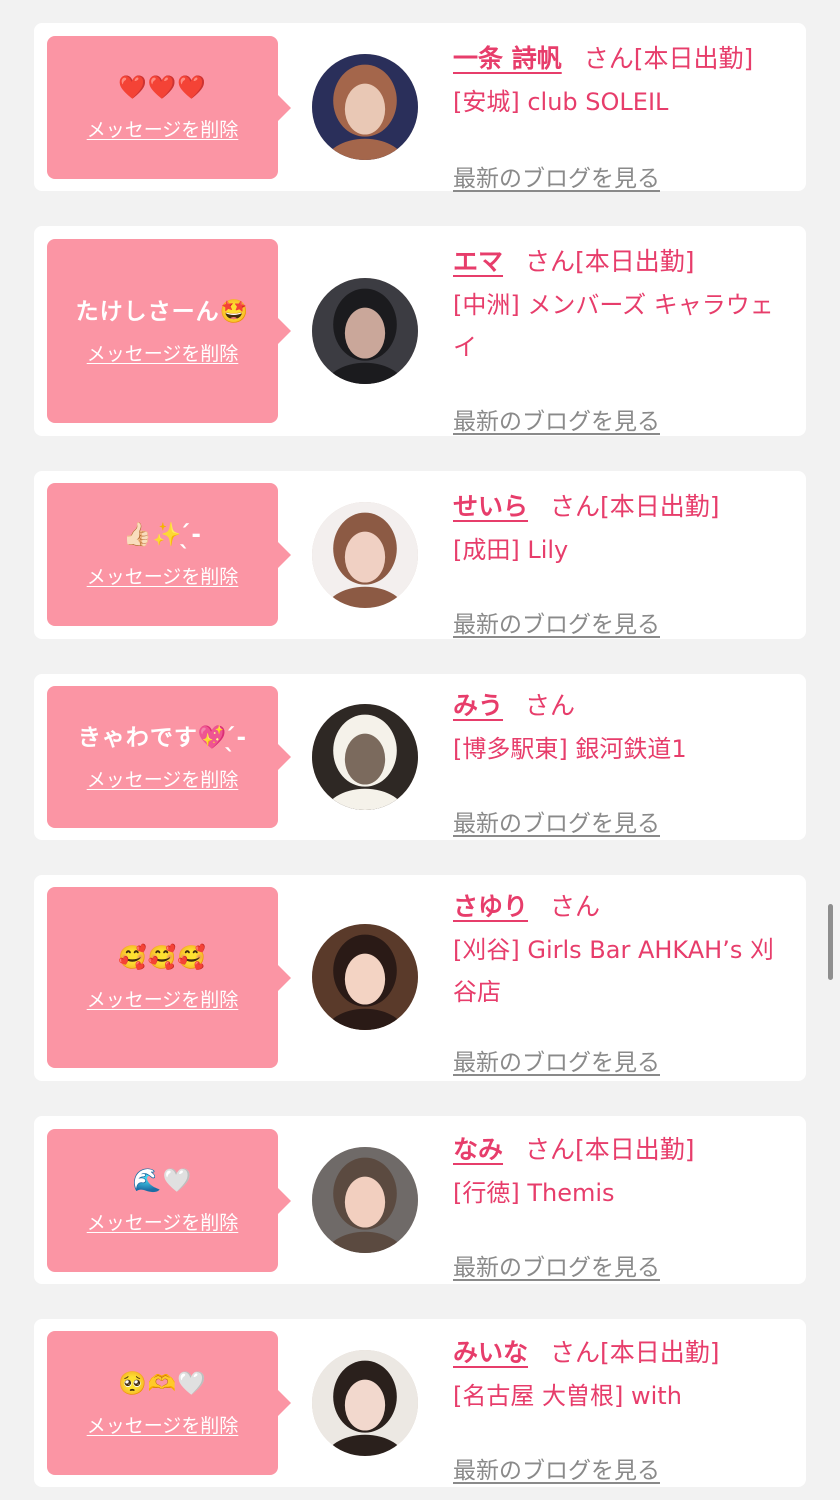 This screenshot has width=840, height=1500. Describe the element at coordinates (511, 550) in the screenshot. I see `shop-label: [成田] Lily` at that location.